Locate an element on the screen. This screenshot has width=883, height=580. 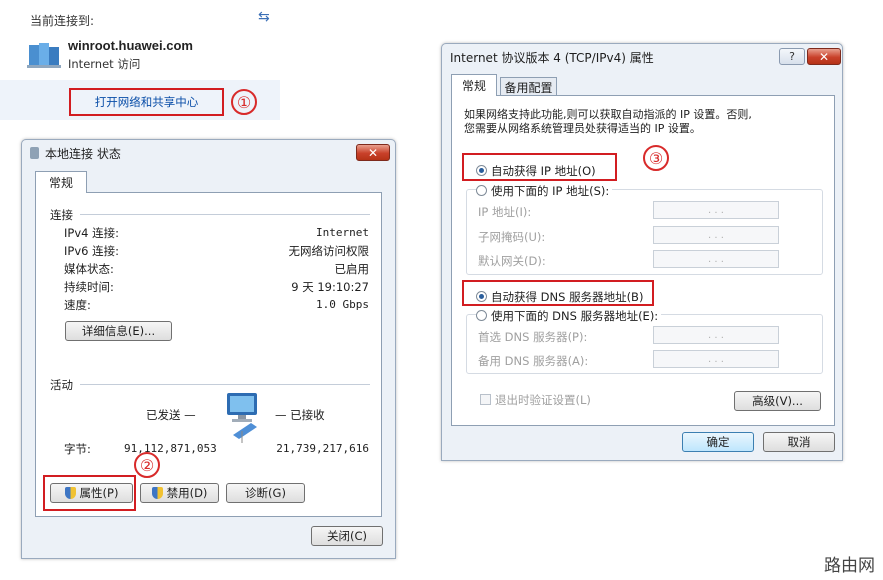
connection-section-header: 连接 is located at coordinates (61, 215).